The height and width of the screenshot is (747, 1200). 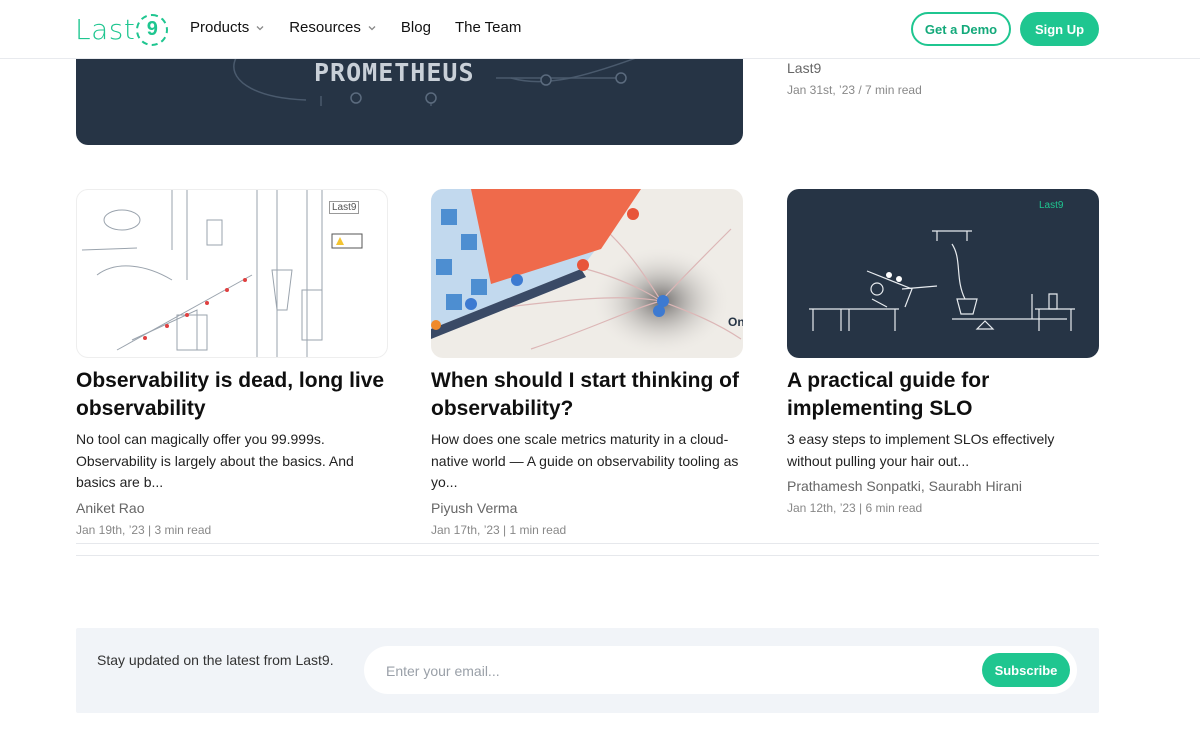 I want to click on site-logo: Last 9, so click(x=122, y=29).